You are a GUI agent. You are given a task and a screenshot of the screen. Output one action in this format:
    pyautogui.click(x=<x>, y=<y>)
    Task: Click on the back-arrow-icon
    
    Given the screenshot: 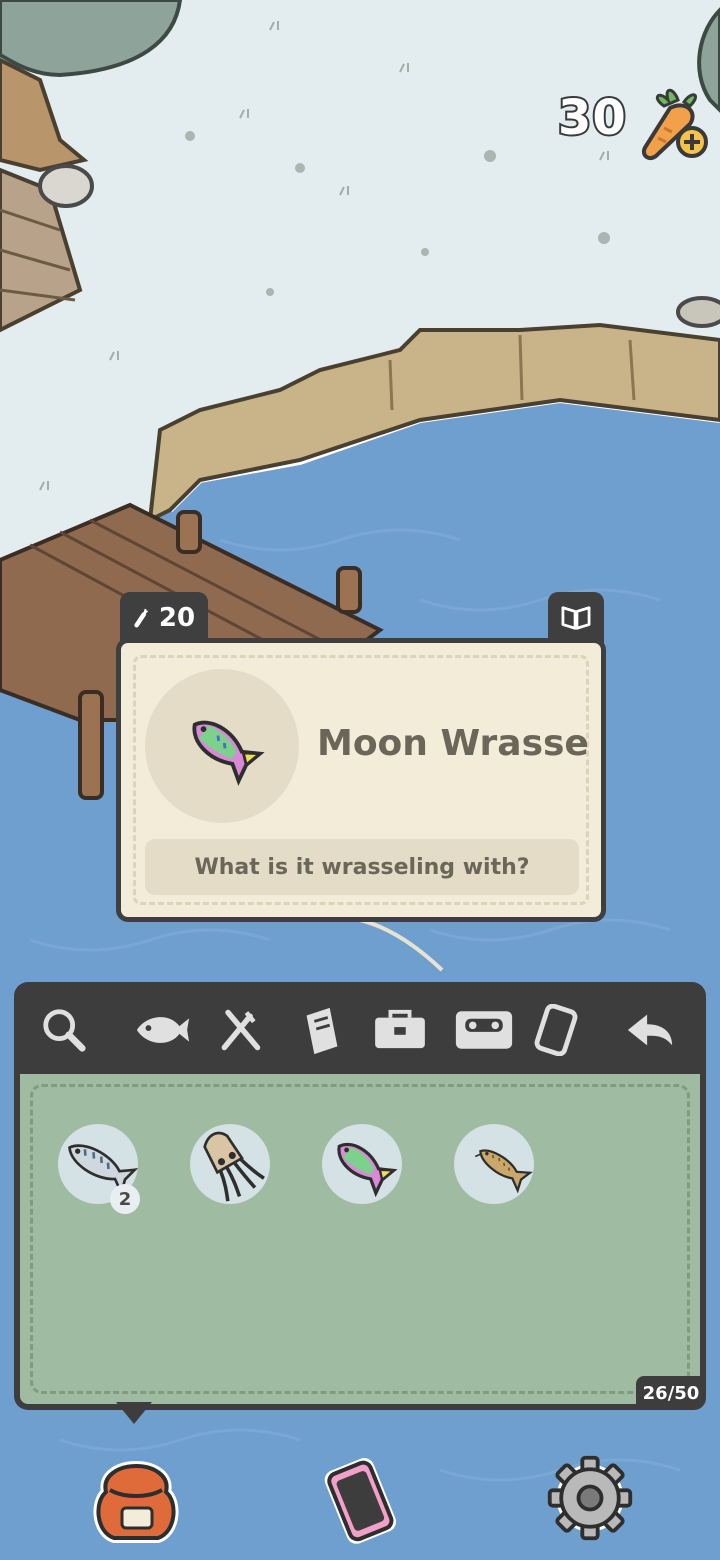 What is the action you would take?
    pyautogui.click(x=650, y=1030)
    